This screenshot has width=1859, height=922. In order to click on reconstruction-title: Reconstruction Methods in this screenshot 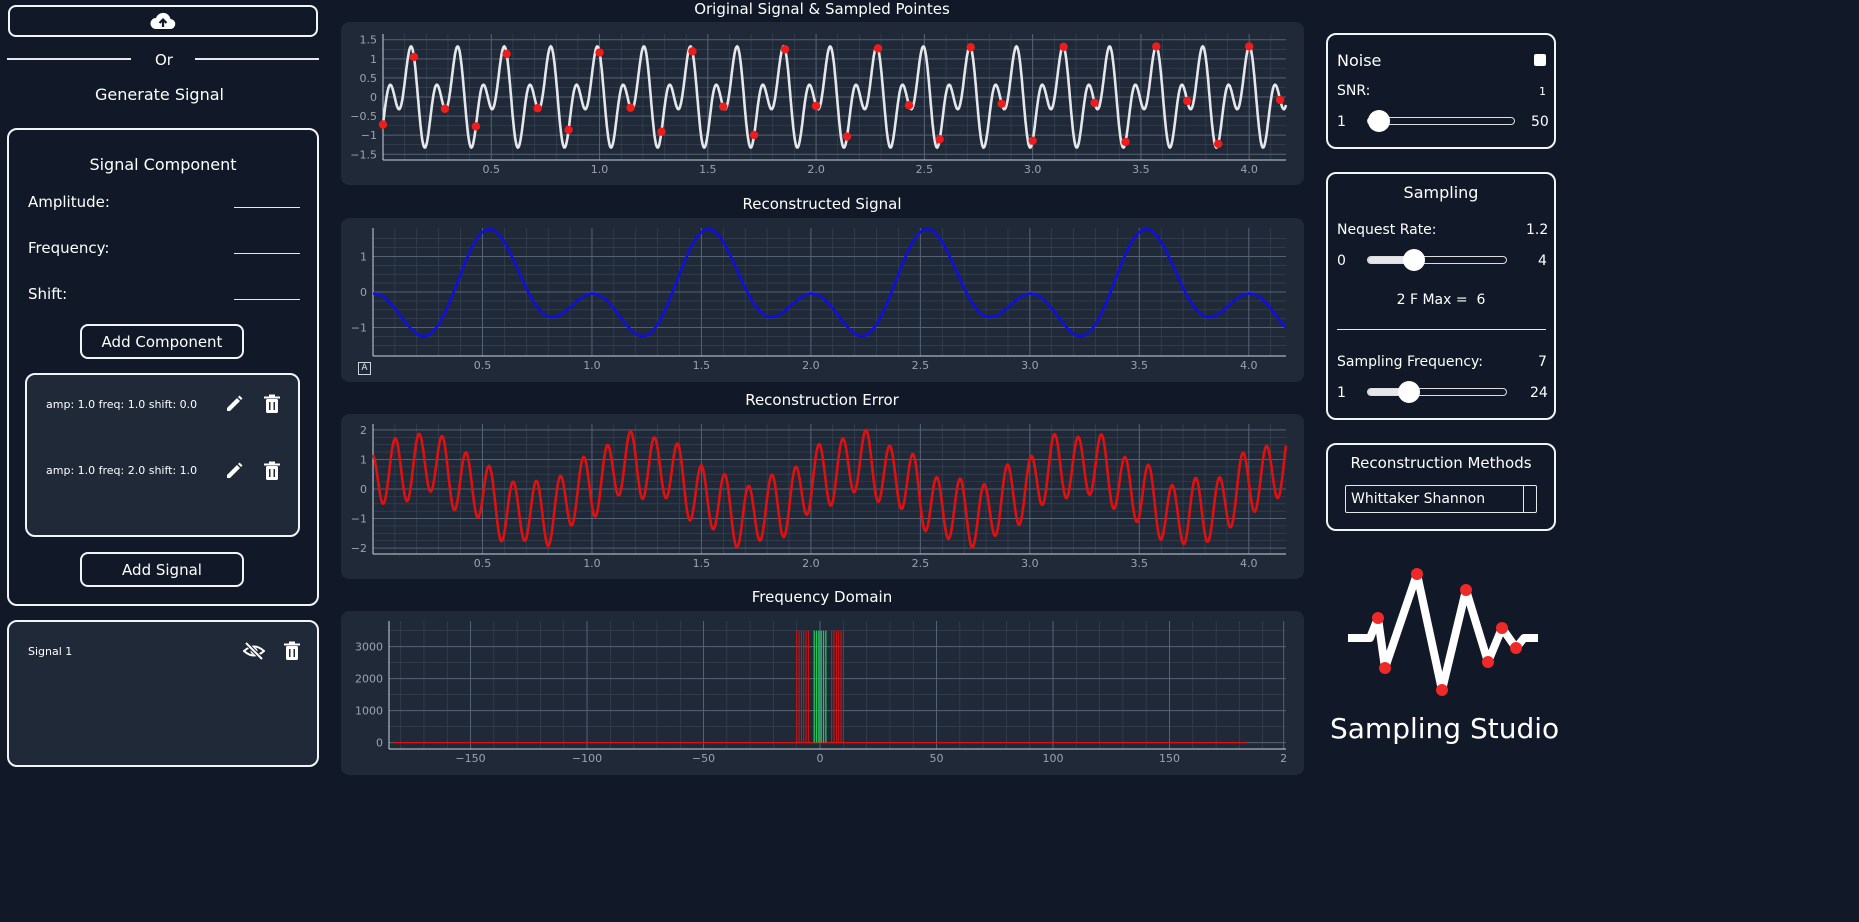, I will do `click(1441, 463)`.